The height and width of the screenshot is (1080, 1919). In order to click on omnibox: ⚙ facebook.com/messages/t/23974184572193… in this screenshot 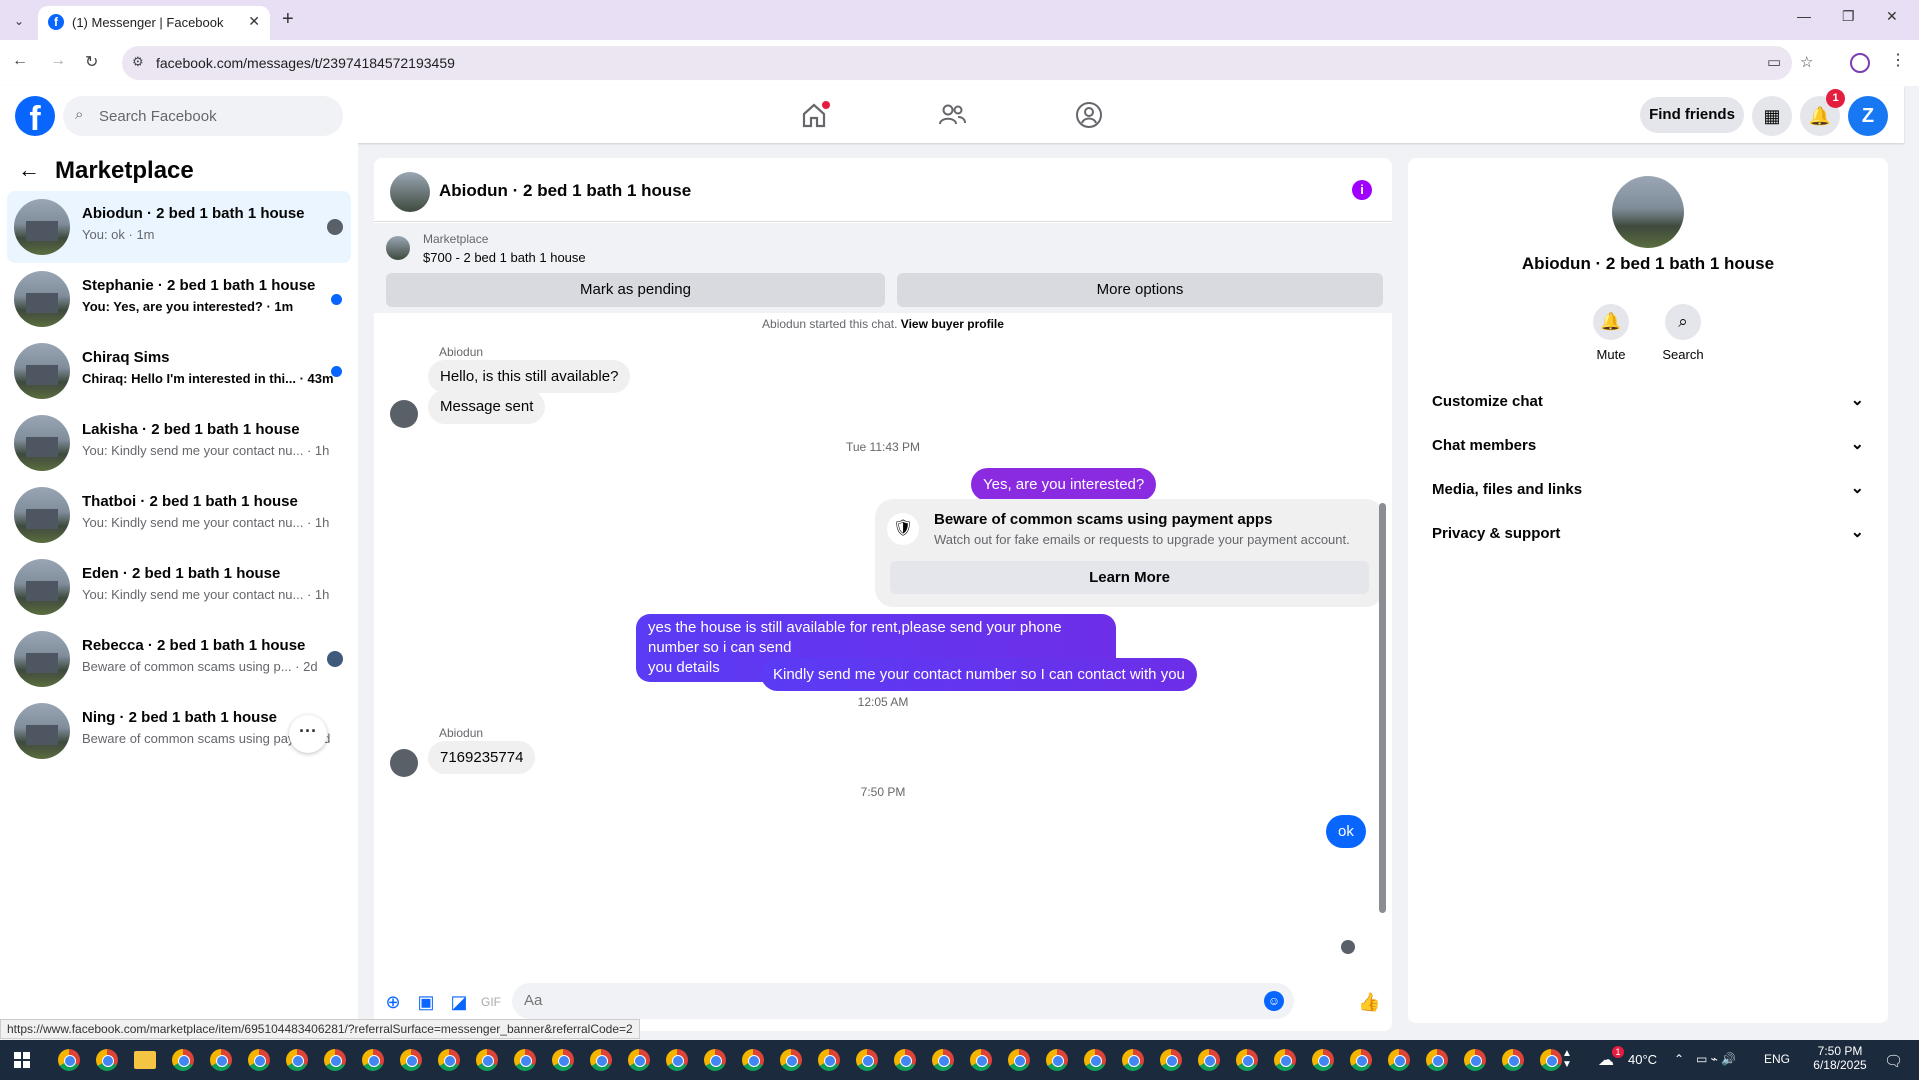, I will do `click(967, 63)`.